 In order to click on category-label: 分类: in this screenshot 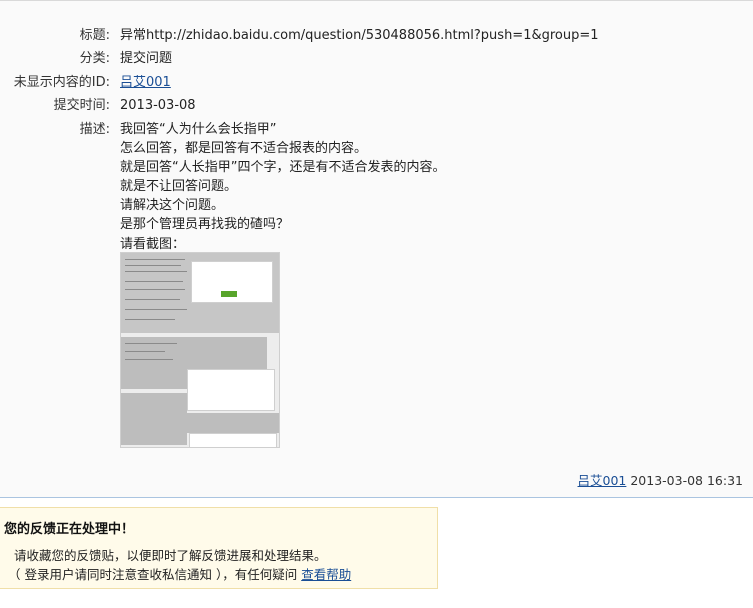, I will do `click(94, 58)`.